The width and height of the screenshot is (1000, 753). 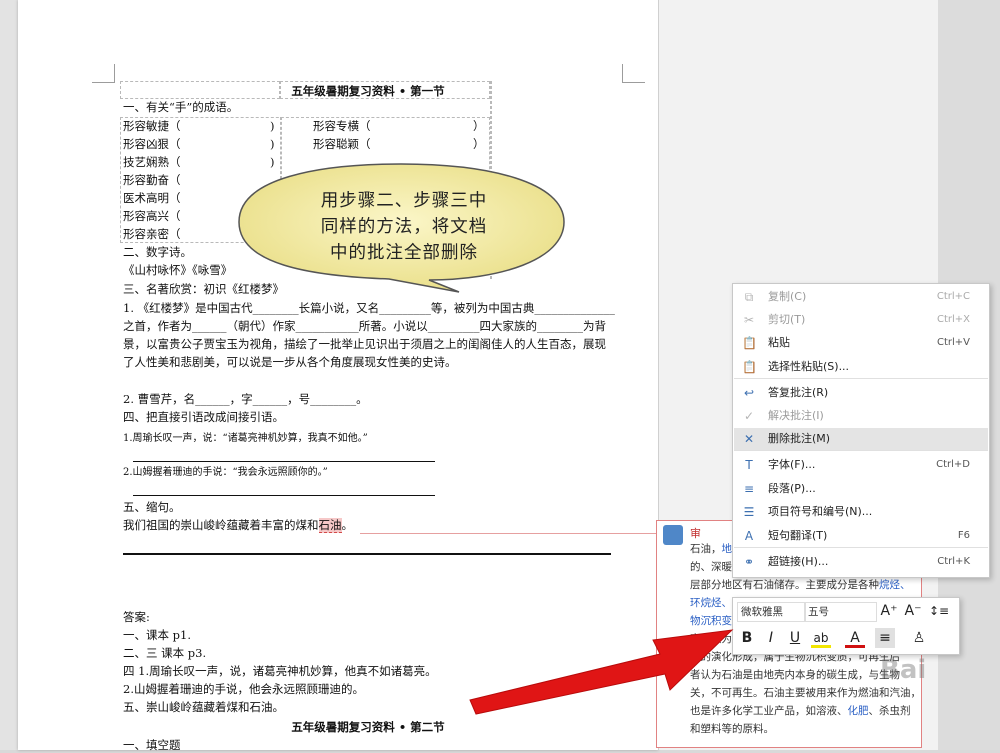 What do you see at coordinates (861, 416) in the screenshot?
I see `menu-item-resolve-comment: ✓ 解决批注(I)` at bounding box center [861, 416].